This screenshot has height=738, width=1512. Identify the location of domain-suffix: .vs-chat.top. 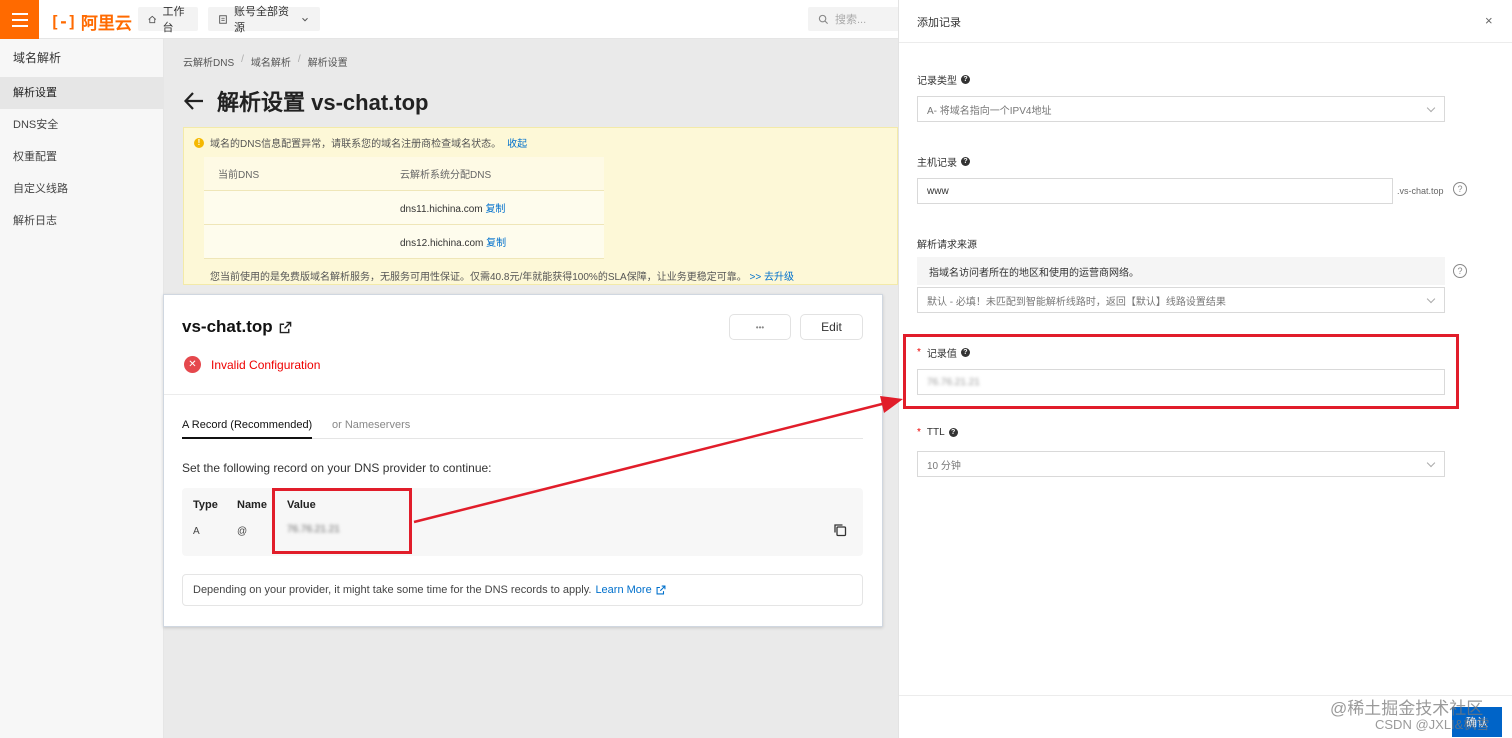
(1420, 191).